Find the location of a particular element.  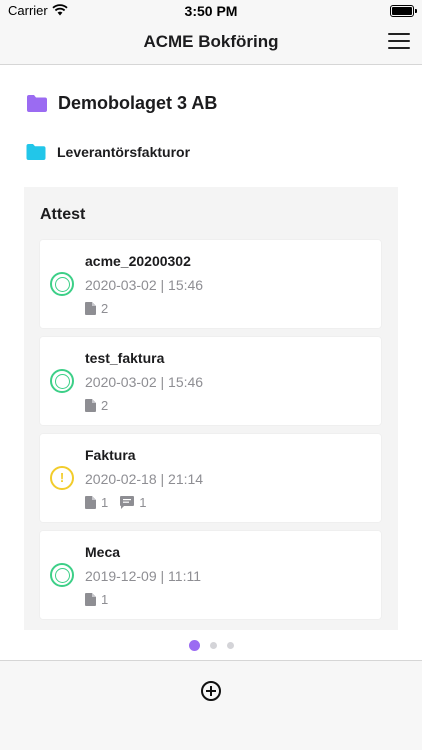

status-bar: Carrier 3:50 PM is located at coordinates (211, 11).